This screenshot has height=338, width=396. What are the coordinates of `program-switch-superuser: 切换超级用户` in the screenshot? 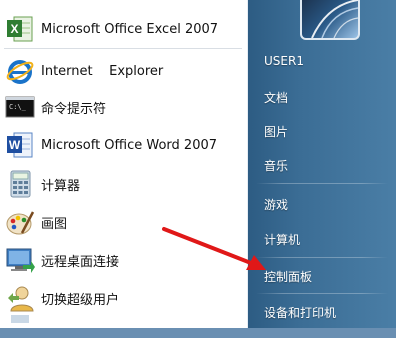 It's located at (123, 298).